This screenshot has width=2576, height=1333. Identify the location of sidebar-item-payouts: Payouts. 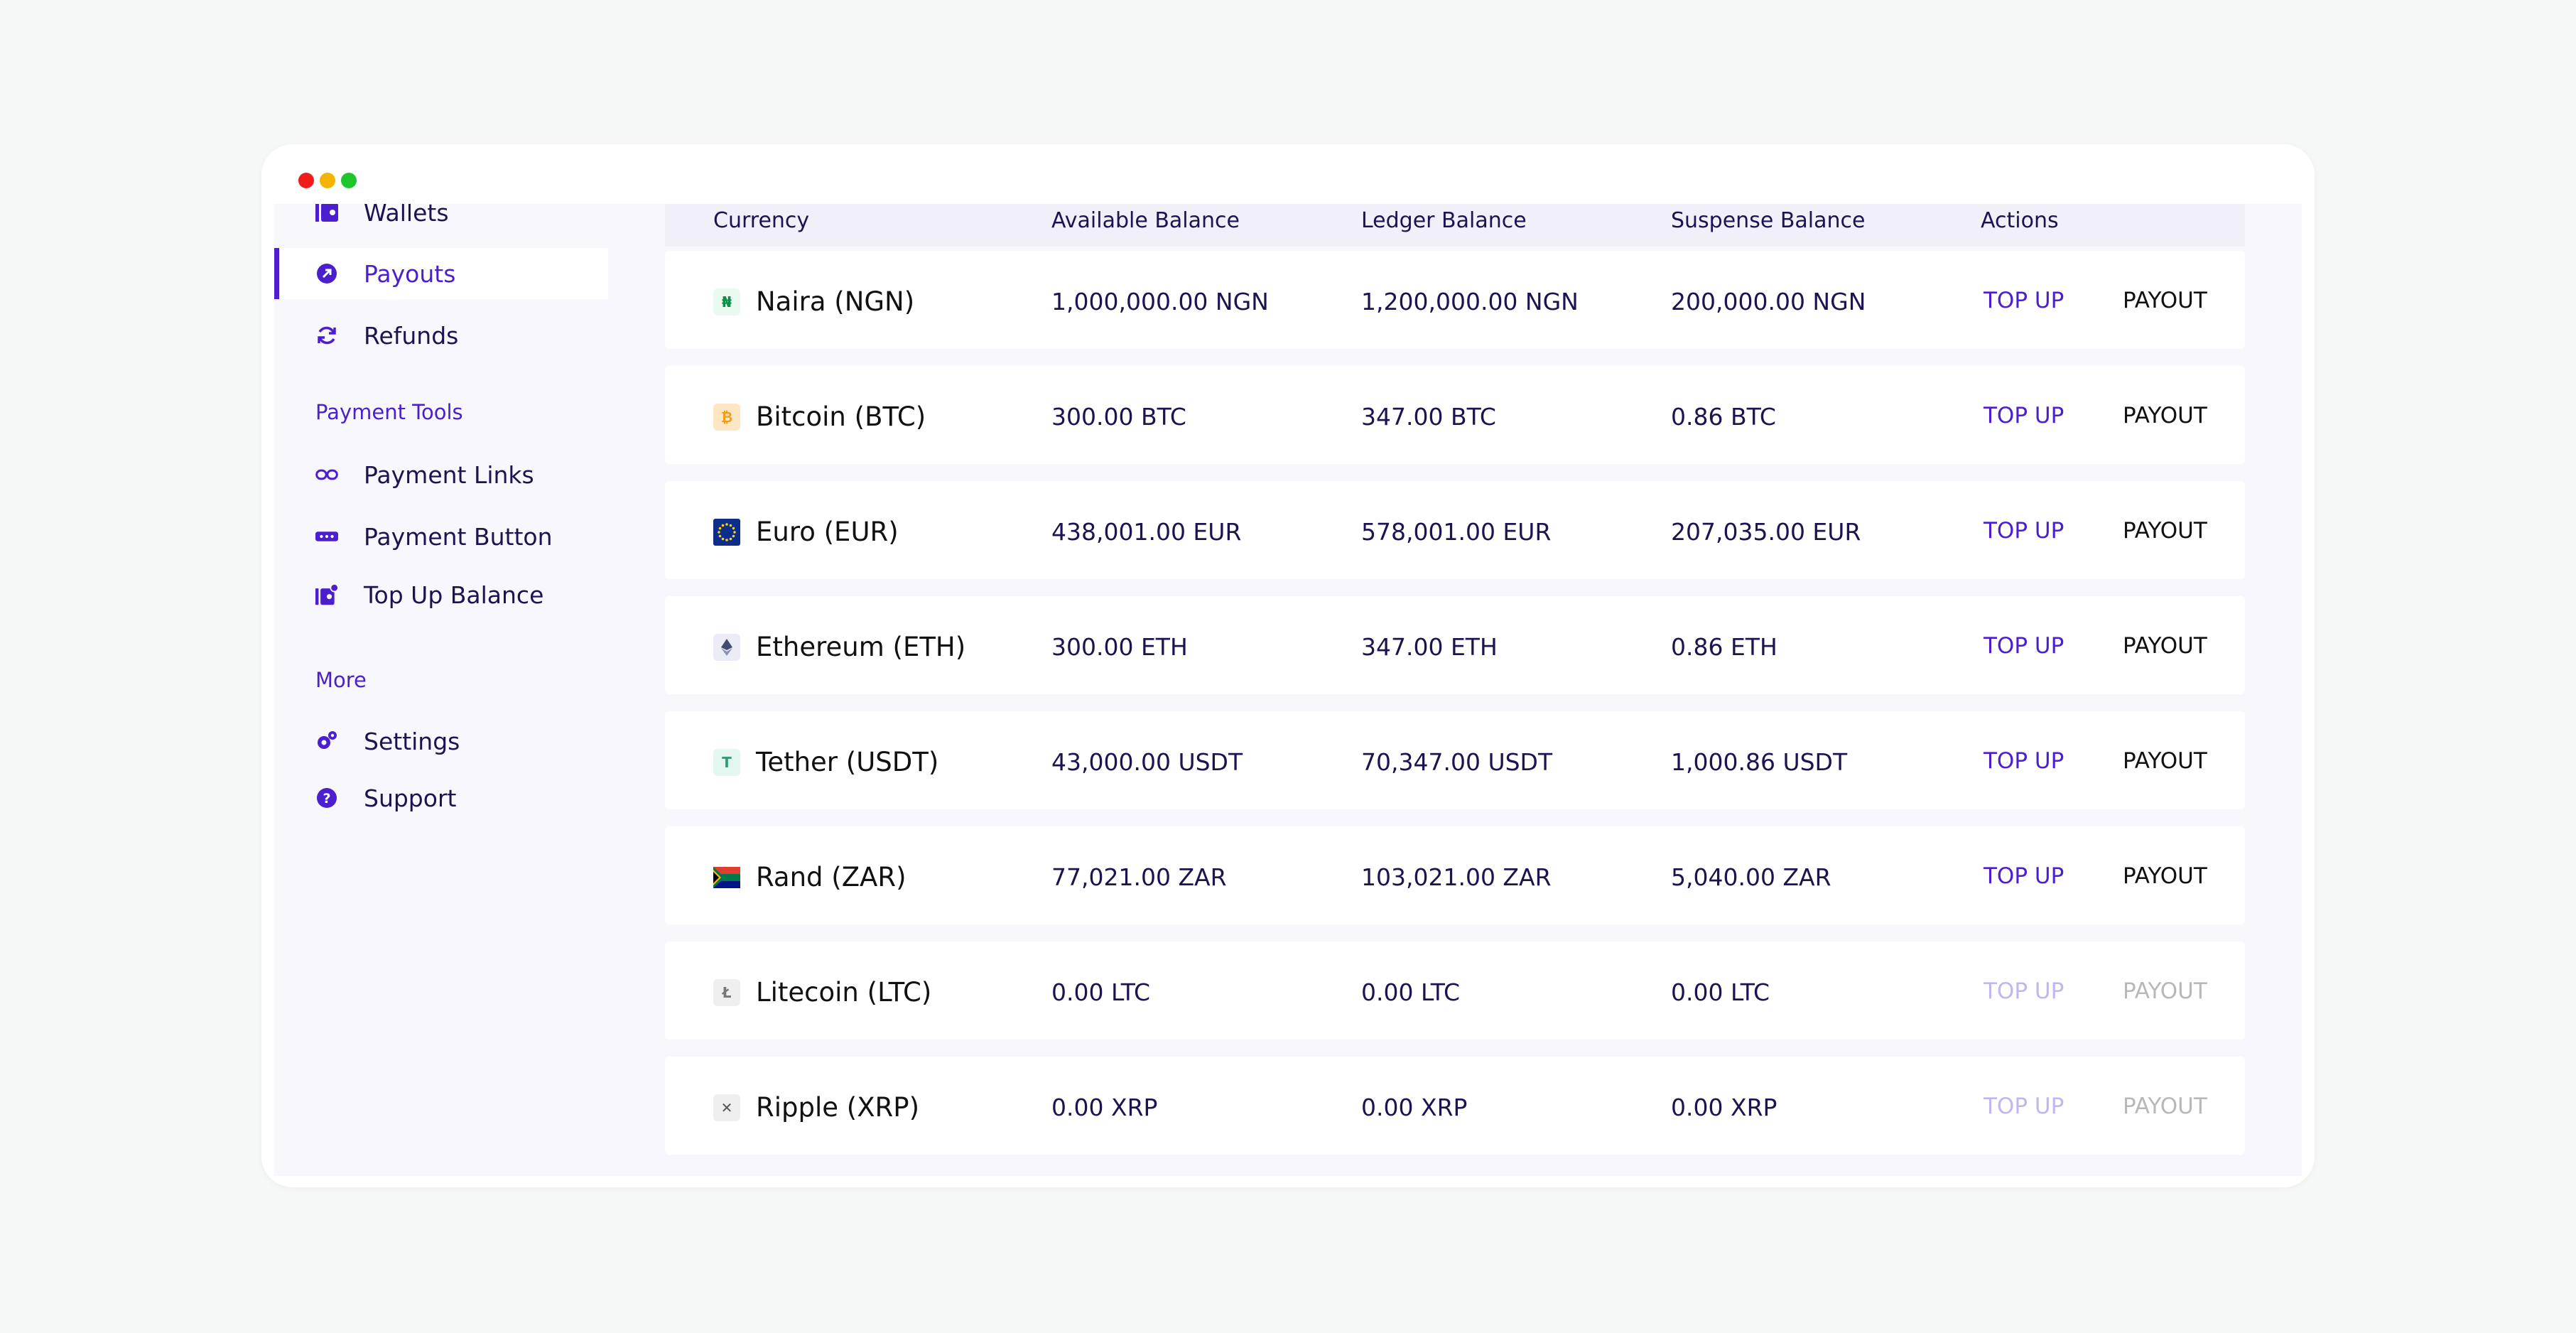
(441, 273).